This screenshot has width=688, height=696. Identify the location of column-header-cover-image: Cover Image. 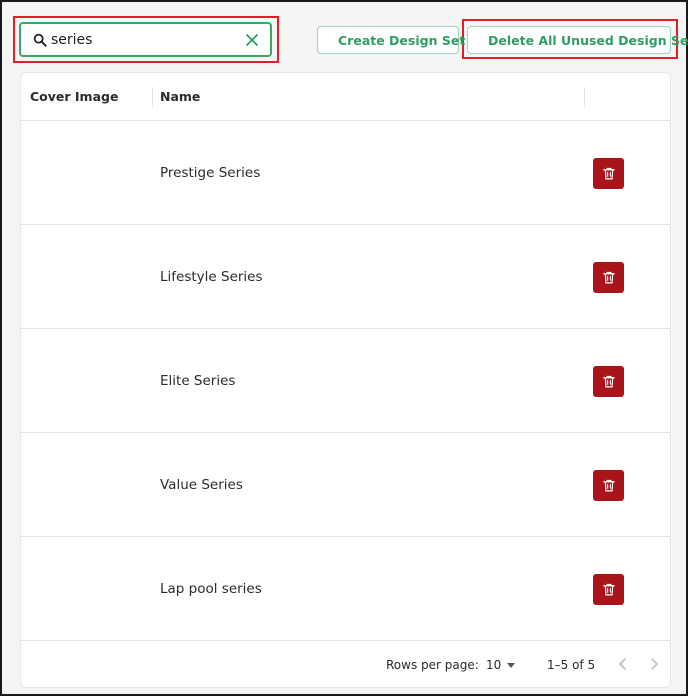
(74, 96).